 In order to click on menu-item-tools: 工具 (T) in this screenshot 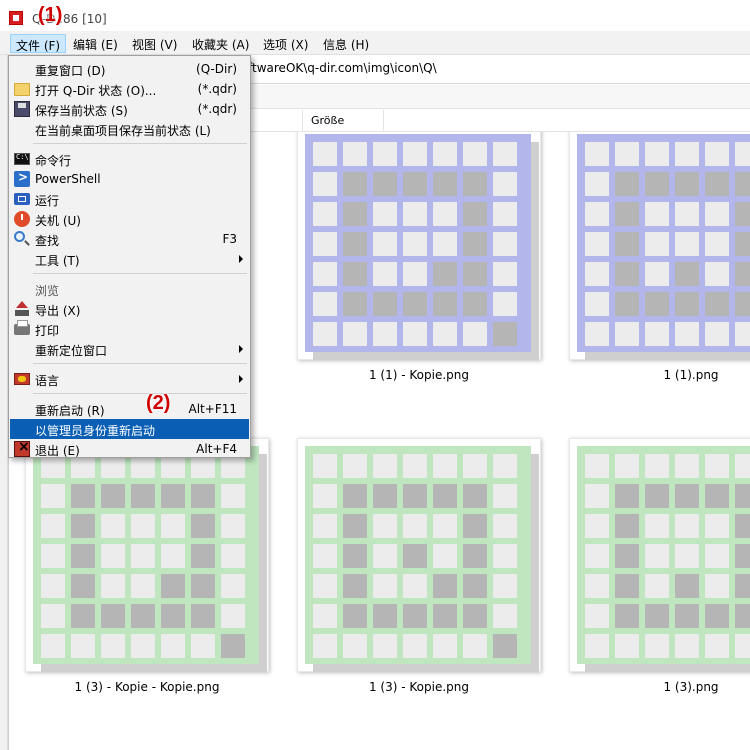, I will do `click(129, 259)`.